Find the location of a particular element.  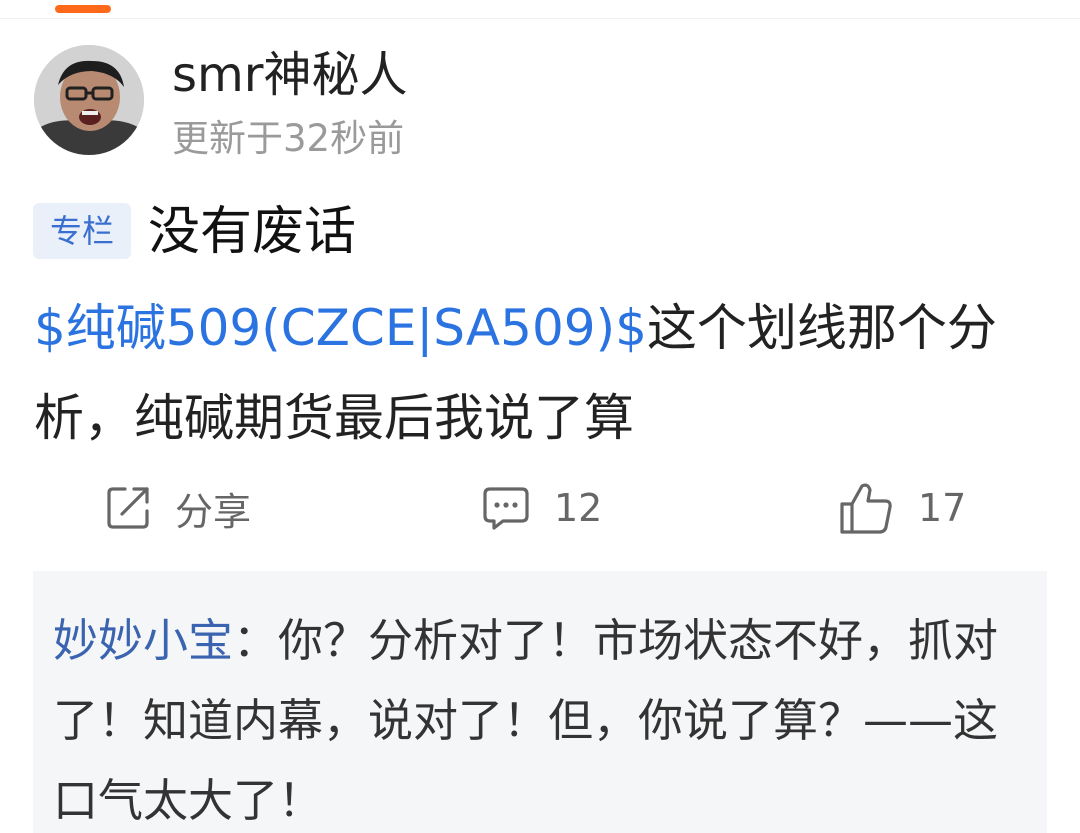

top-divider is located at coordinates (540, 18).